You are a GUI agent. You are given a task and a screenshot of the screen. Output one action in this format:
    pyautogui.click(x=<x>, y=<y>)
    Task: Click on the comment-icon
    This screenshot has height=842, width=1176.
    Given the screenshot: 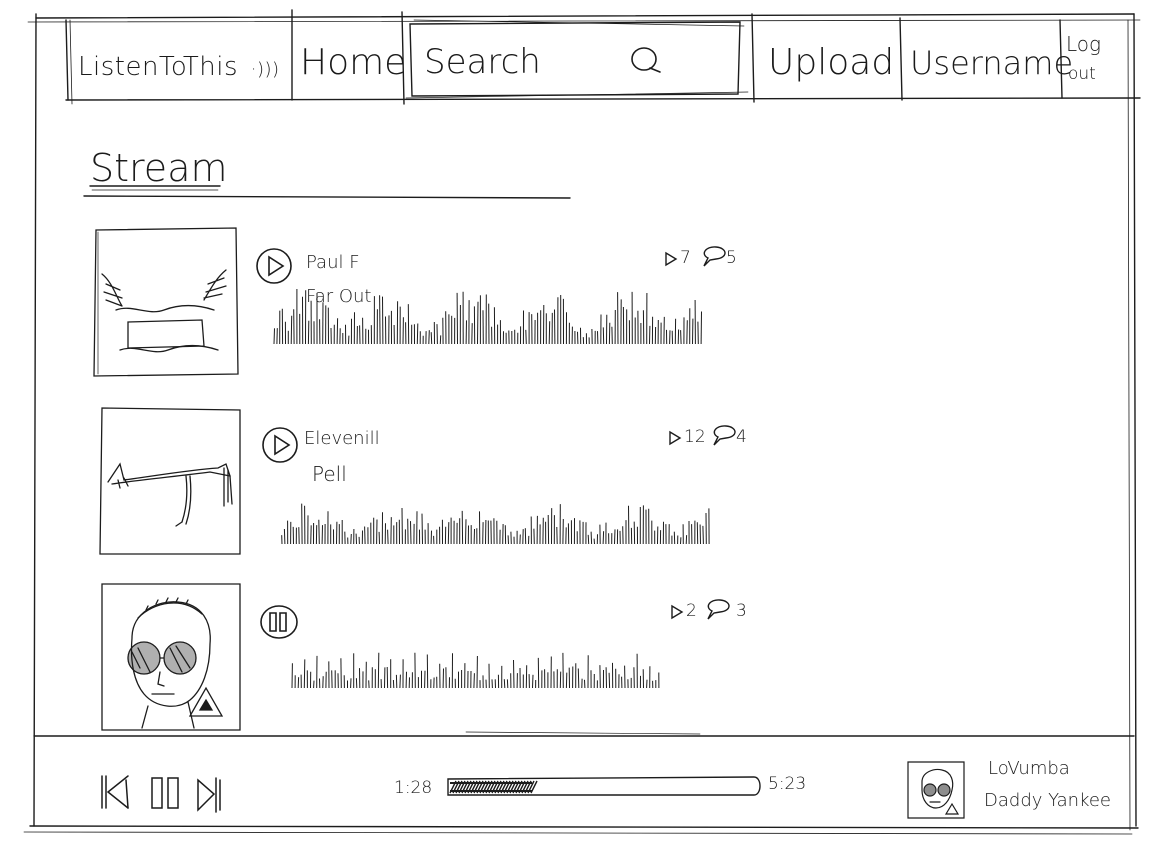 What is the action you would take?
    pyautogui.click(x=718, y=609)
    